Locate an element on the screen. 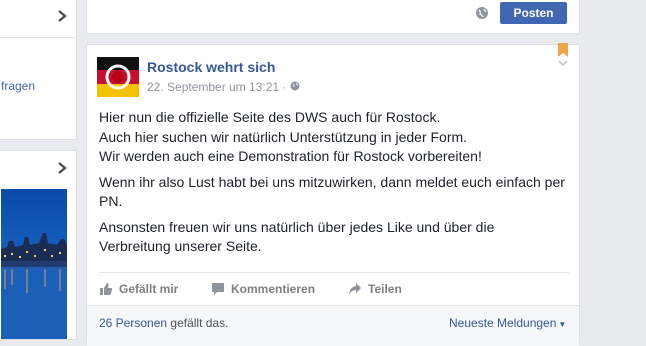 The width and height of the screenshot is (646, 346). right-gutter is located at coordinates (613, 164).